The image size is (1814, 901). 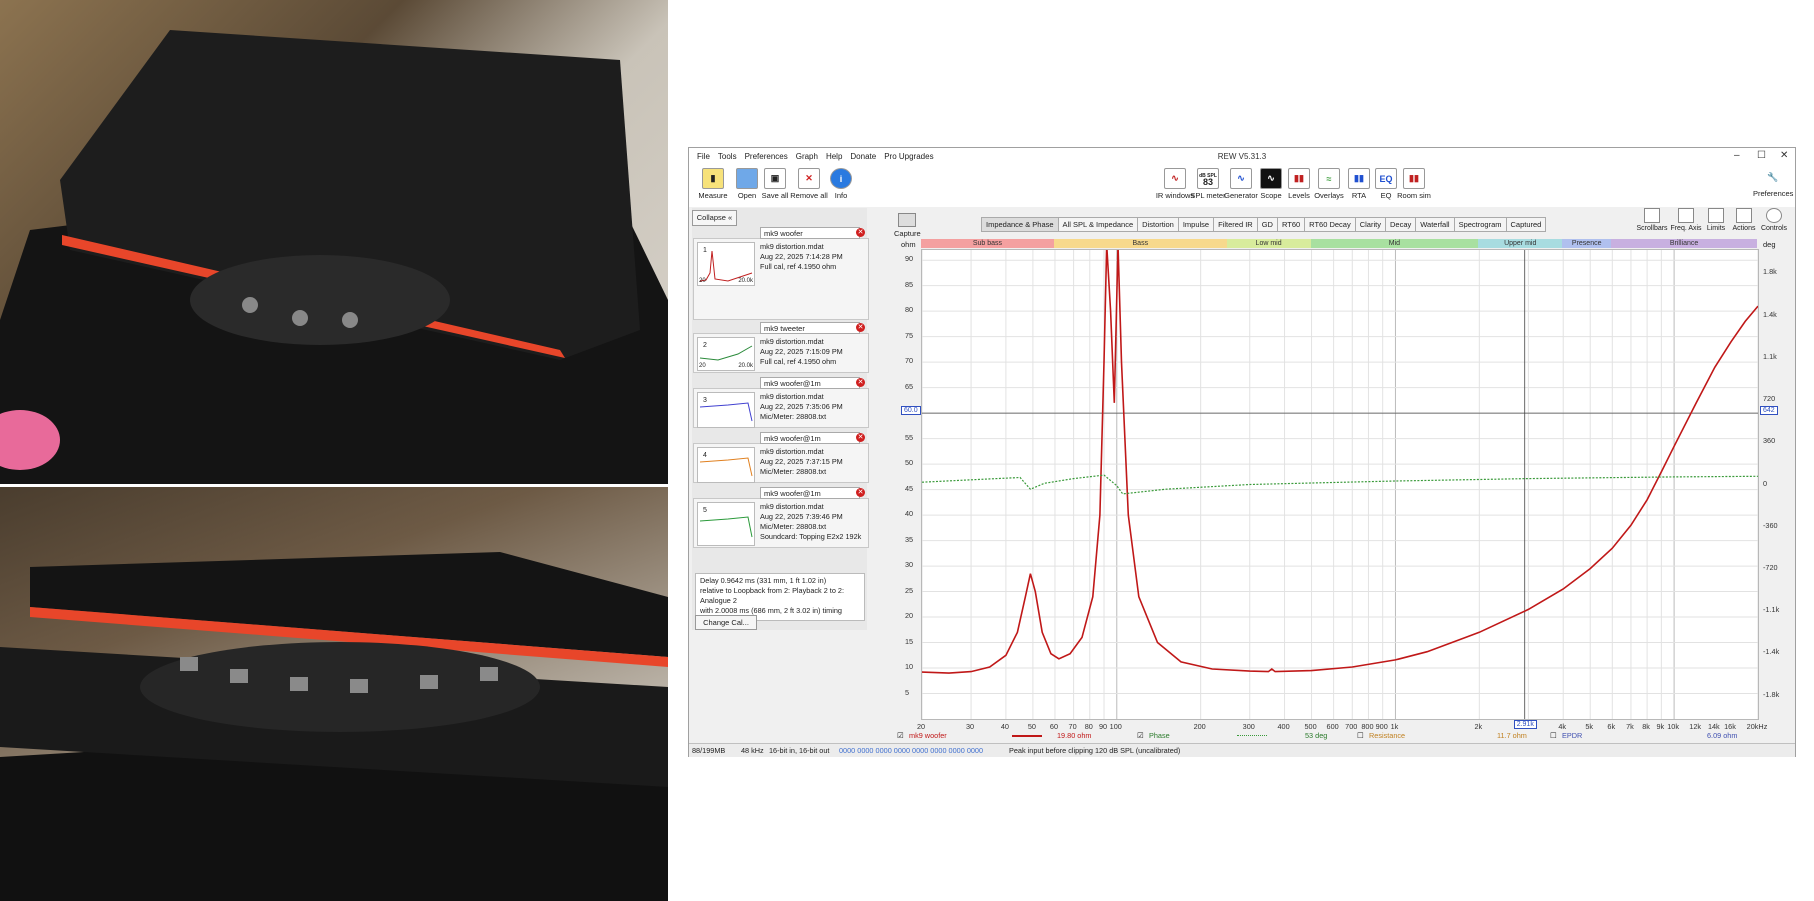 What do you see at coordinates (726, 264) in the screenshot?
I see `measurement-thumbnail: 1 20 20.0k` at bounding box center [726, 264].